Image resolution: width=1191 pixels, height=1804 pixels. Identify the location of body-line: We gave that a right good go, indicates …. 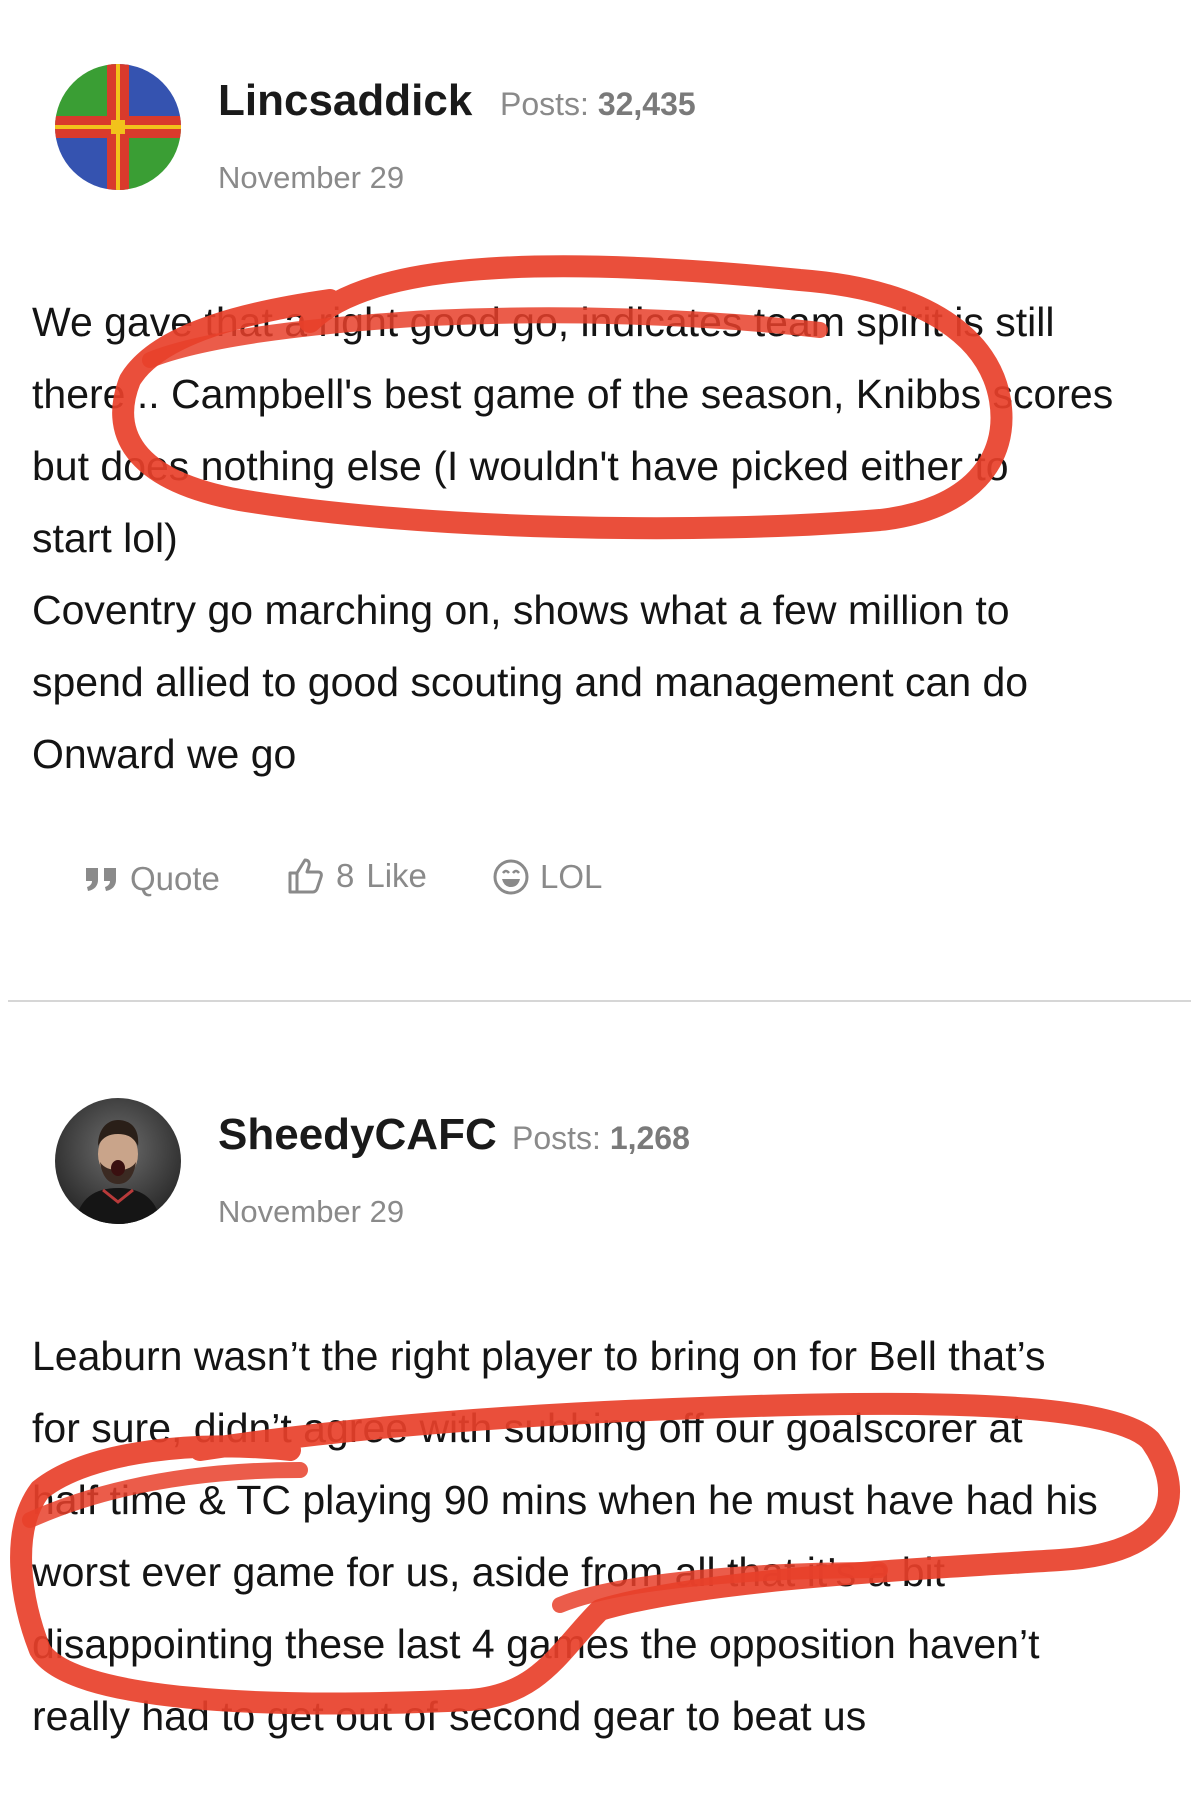
(543, 322).